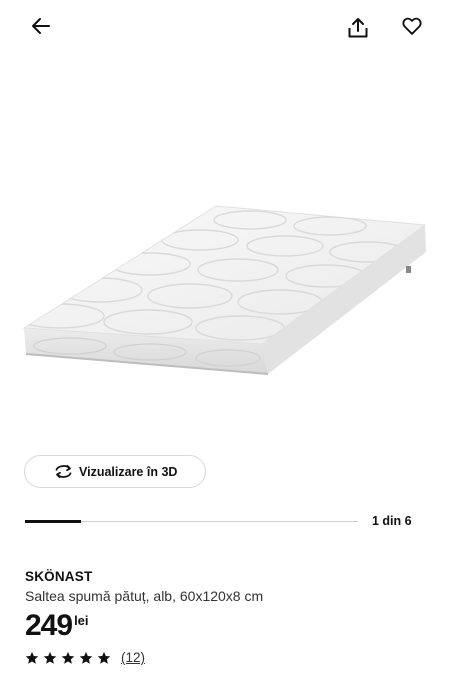 The image size is (450, 699). Describe the element at coordinates (53, 521) in the screenshot. I see `gallery-progress-fill` at that location.